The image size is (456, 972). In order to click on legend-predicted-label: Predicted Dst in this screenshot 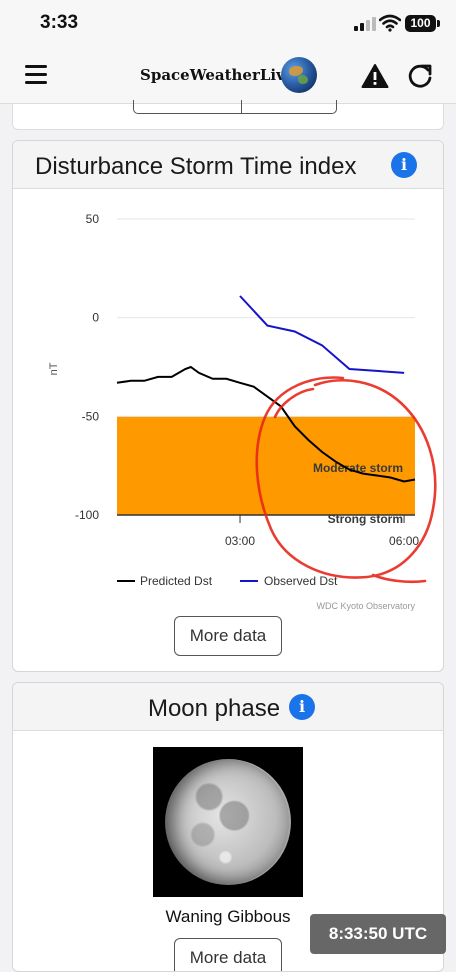, I will do `click(176, 581)`.